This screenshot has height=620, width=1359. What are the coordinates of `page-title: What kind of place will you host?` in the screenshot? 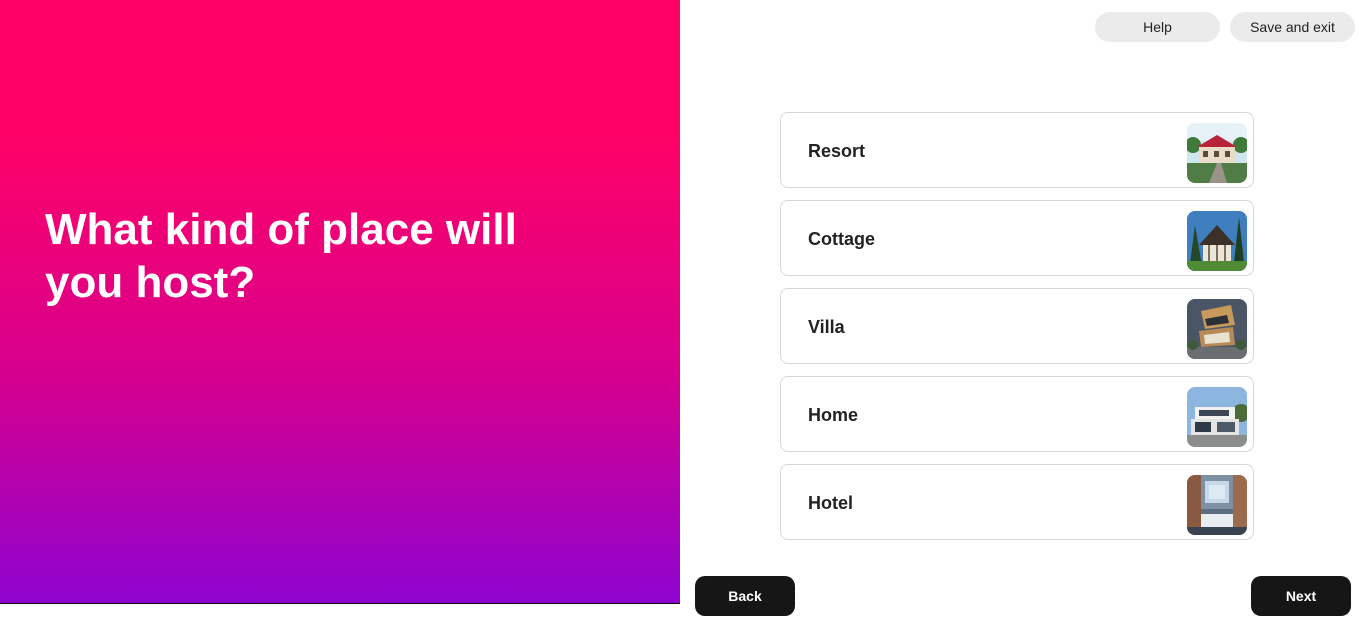 It's located at (281, 256).